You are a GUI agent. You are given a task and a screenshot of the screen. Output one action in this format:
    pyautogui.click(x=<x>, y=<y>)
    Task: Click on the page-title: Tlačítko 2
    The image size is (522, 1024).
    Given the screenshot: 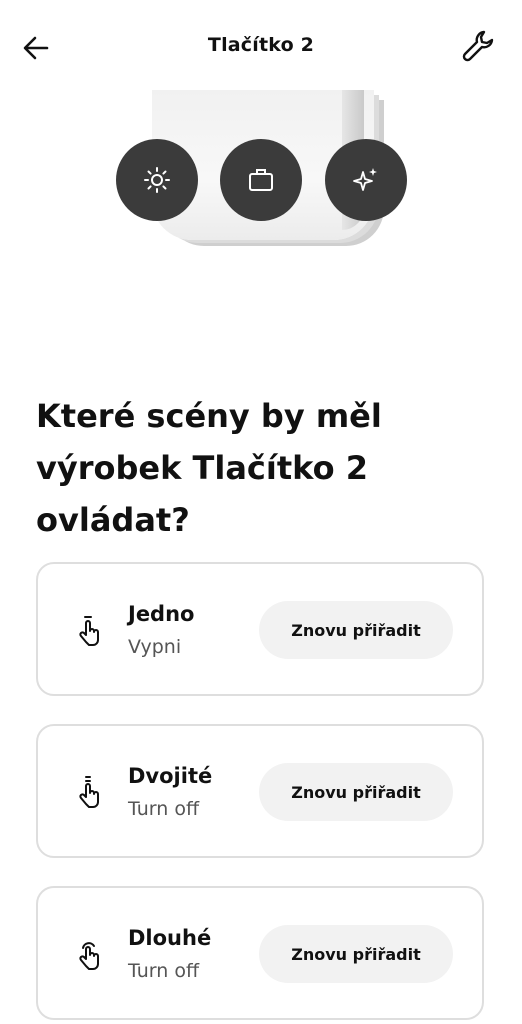 What is the action you would take?
    pyautogui.click(x=261, y=45)
    